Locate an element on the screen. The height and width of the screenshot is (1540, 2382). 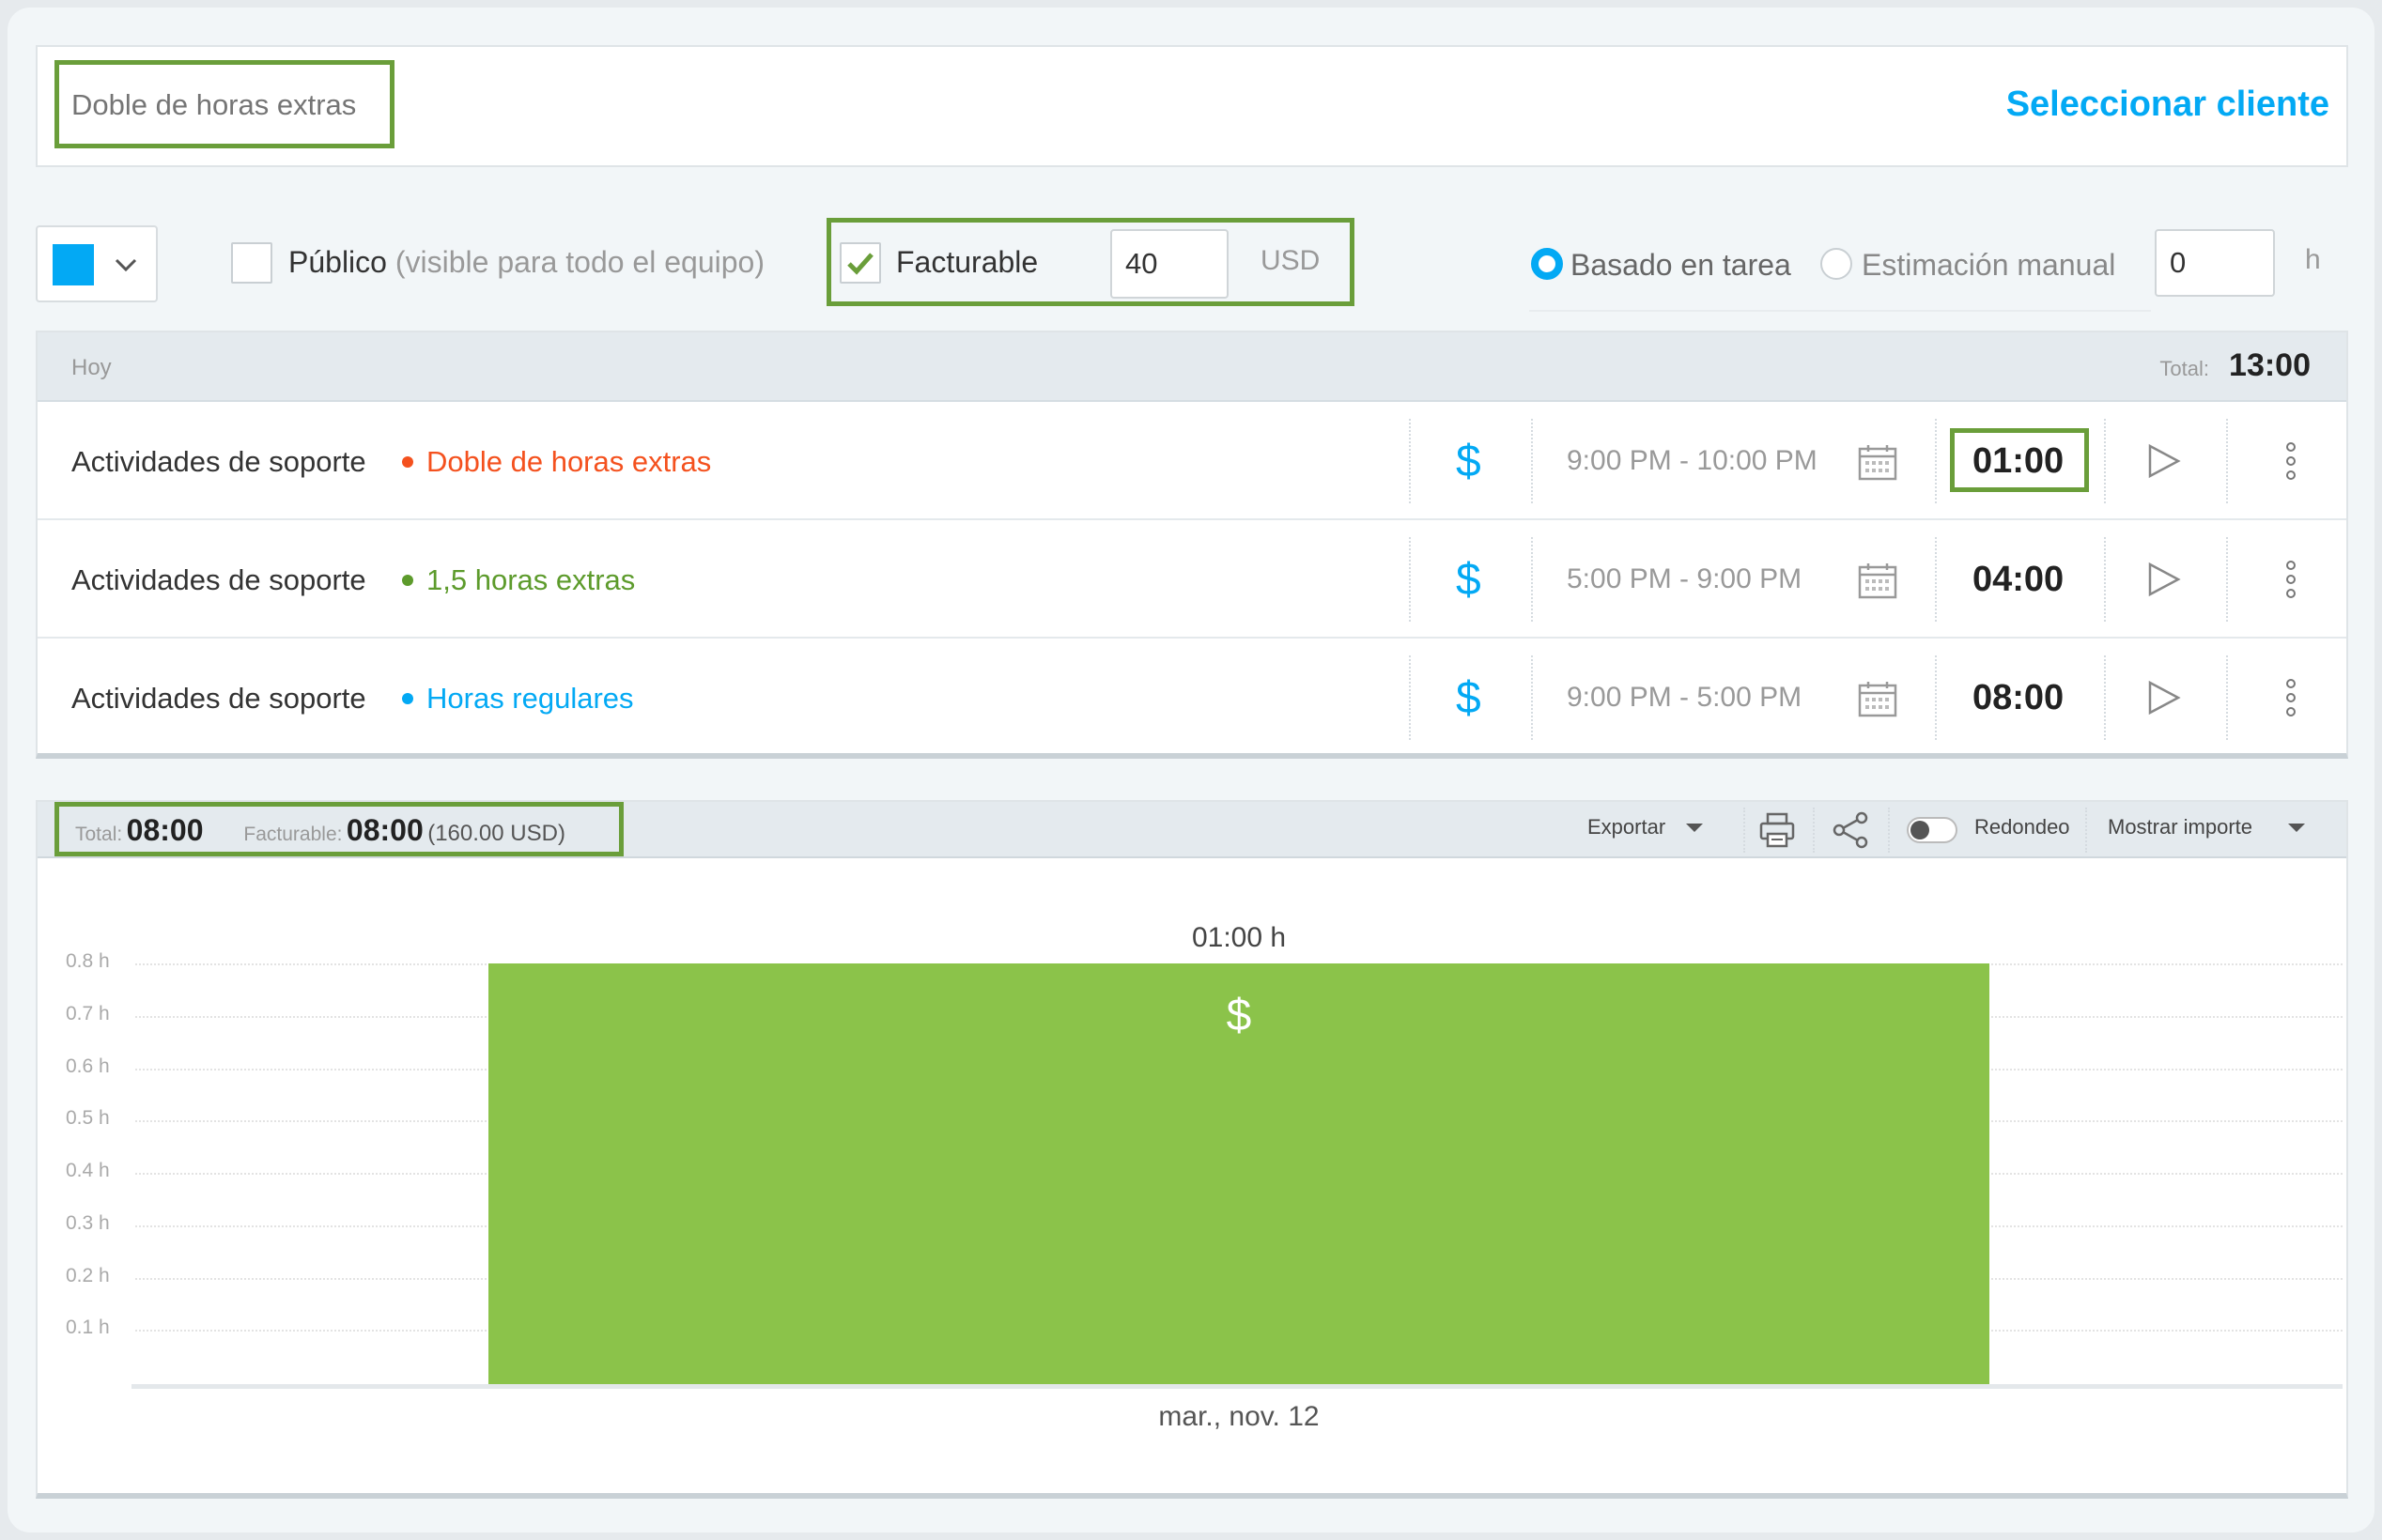
show-amount-dropdown: Mostrar importe is located at coordinates (2208, 827).